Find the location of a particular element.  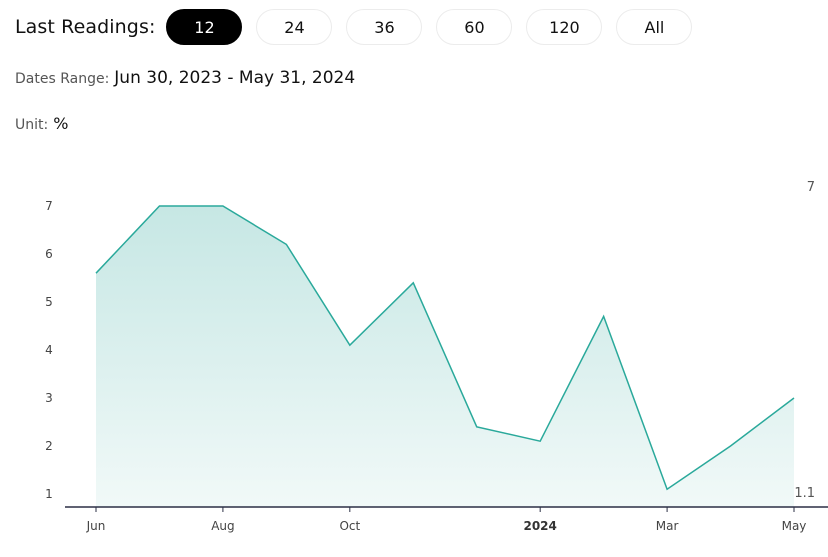

y-tick-label: 5 is located at coordinates (49, 302).